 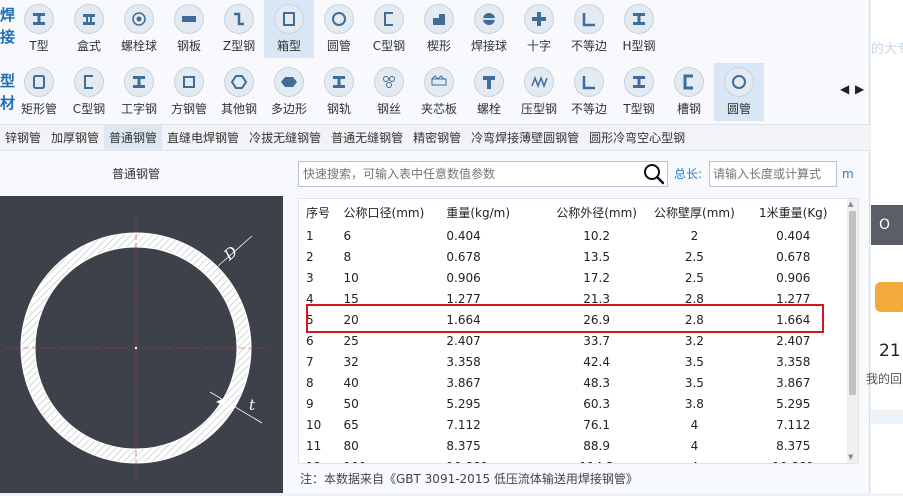 I want to click on tool-wedge: 楔形, so click(x=439, y=29).